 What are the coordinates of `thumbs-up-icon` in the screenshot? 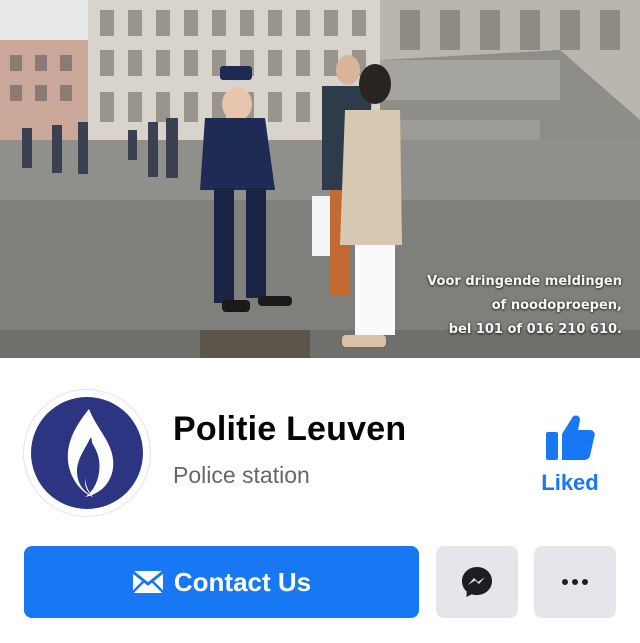 It's located at (570, 437).